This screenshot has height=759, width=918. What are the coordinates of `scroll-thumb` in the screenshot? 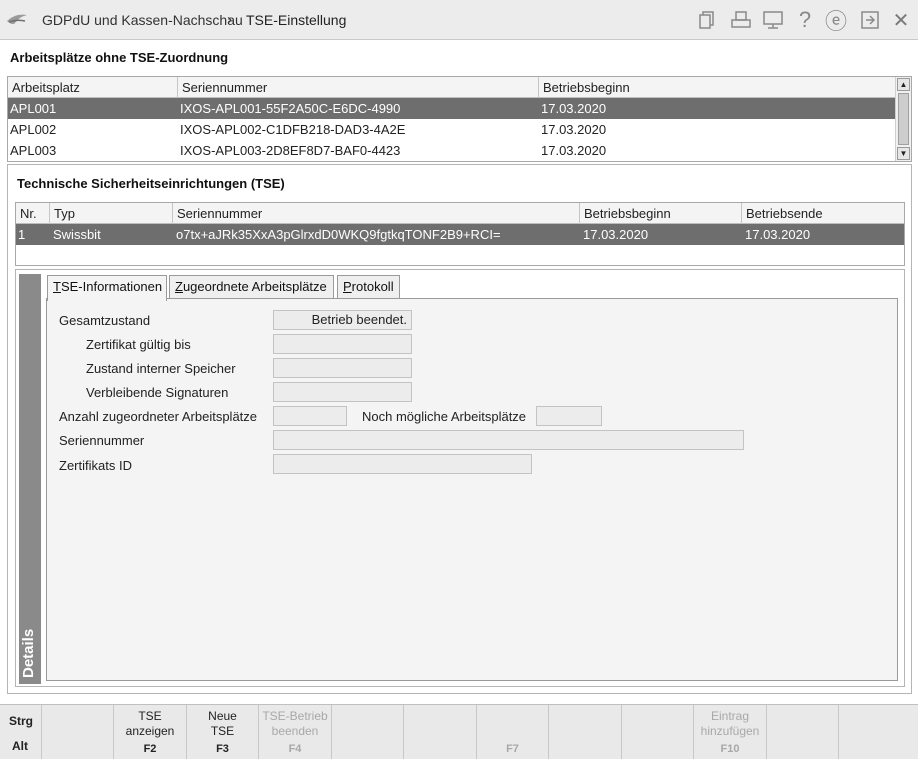 It's located at (903, 119).